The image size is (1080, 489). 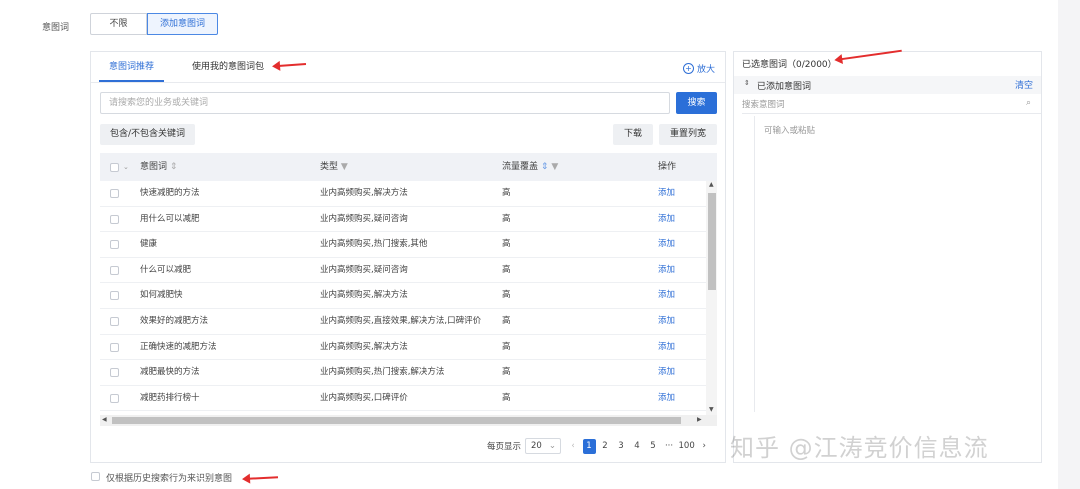 What do you see at coordinates (403, 348) in the screenshot?
I see `table-row: 正确快速的减肥方法 业内高频购买,解决方法 高 添加` at bounding box center [403, 348].